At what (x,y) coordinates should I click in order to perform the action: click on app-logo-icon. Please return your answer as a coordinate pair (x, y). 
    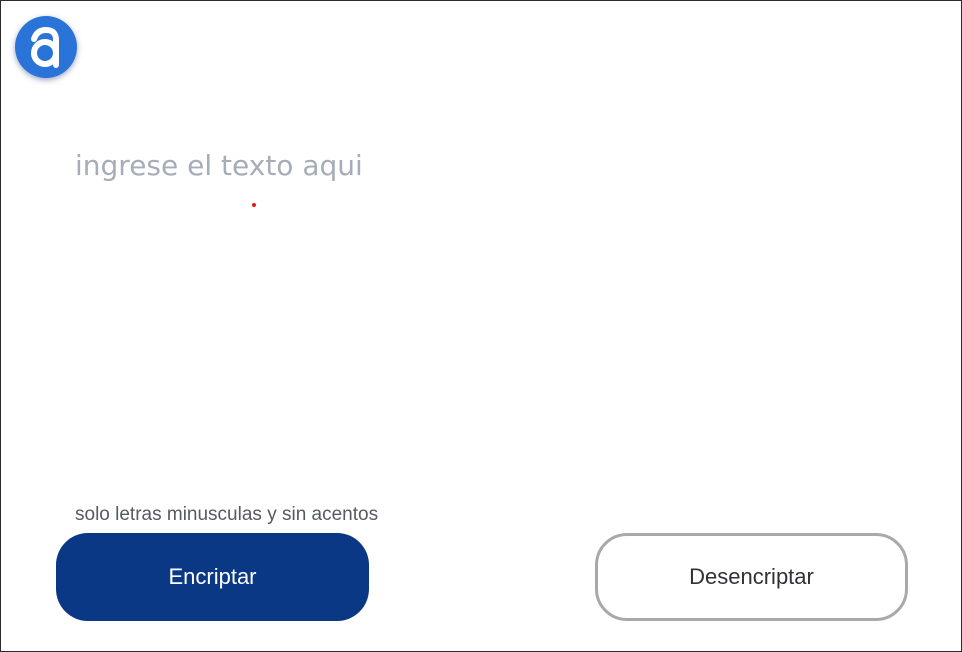
    Looking at the image, I should click on (46, 47).